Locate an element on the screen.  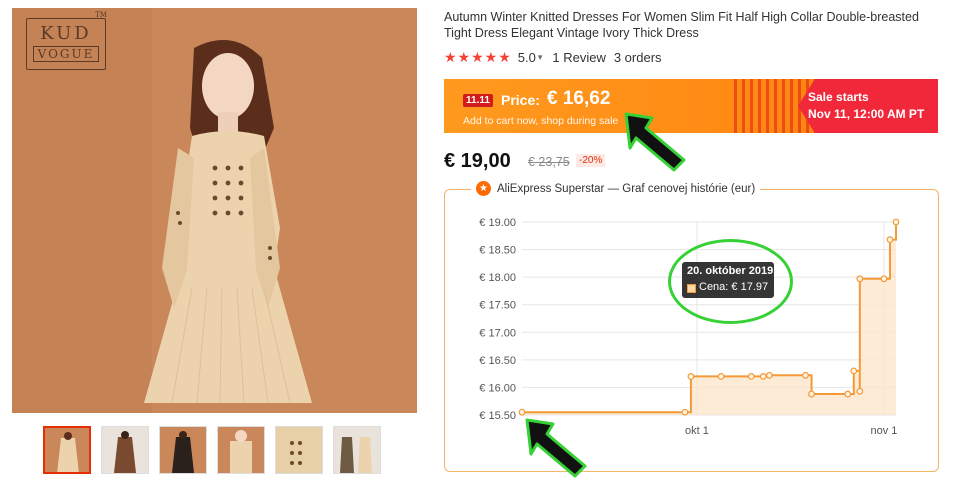
rating-row: ★★★★★ 5.0 ▾ 1 Review 3 orders is located at coordinates (553, 57).